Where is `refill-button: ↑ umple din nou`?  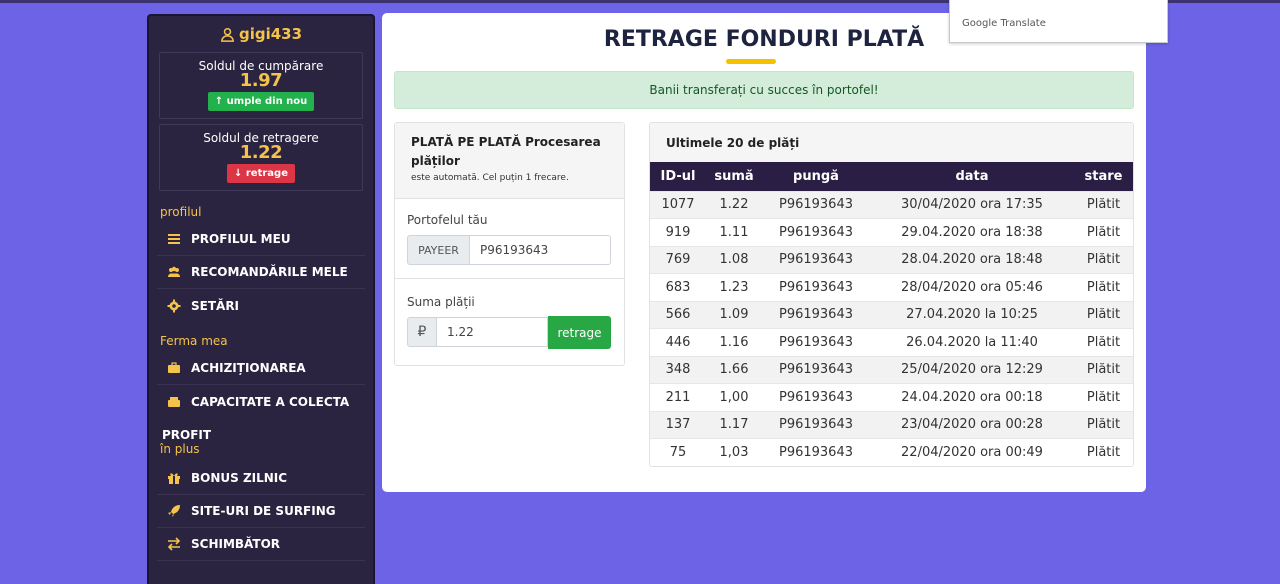
refill-button: ↑ umple din nou is located at coordinates (261, 101).